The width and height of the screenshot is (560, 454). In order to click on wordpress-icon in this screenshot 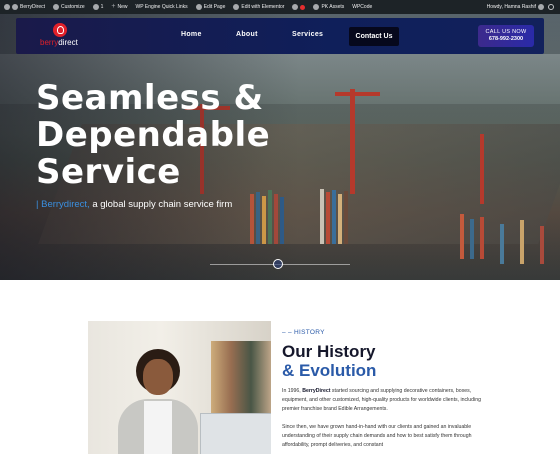, I will do `click(7, 7)`.